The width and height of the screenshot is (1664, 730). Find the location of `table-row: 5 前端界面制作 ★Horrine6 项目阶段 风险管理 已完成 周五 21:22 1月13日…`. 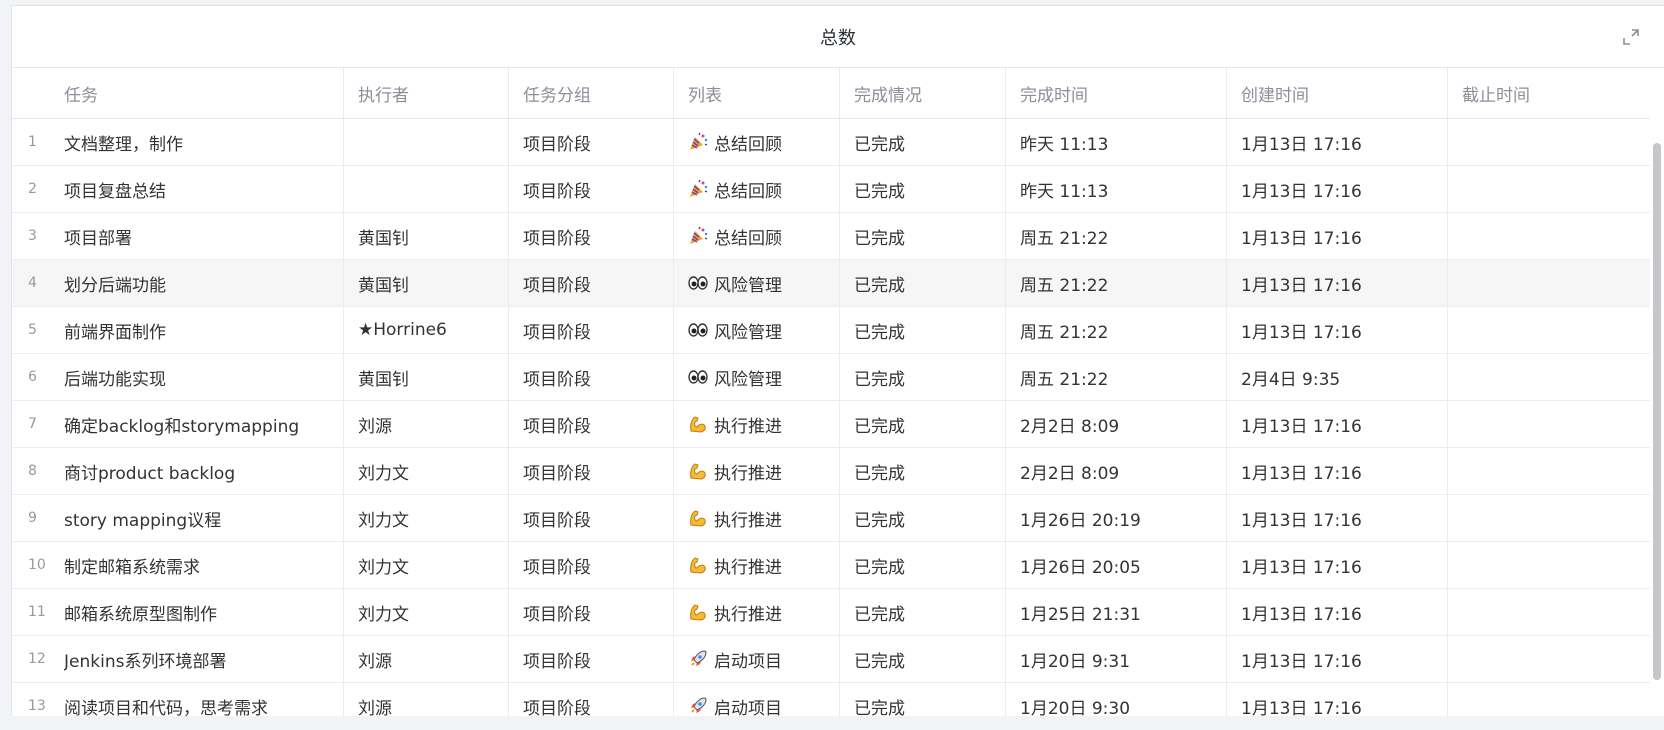

table-row: 5 前端界面制作 ★Horrine6 项目阶段 风险管理 已完成 周五 21:22 1月13日… is located at coordinates (838, 330).